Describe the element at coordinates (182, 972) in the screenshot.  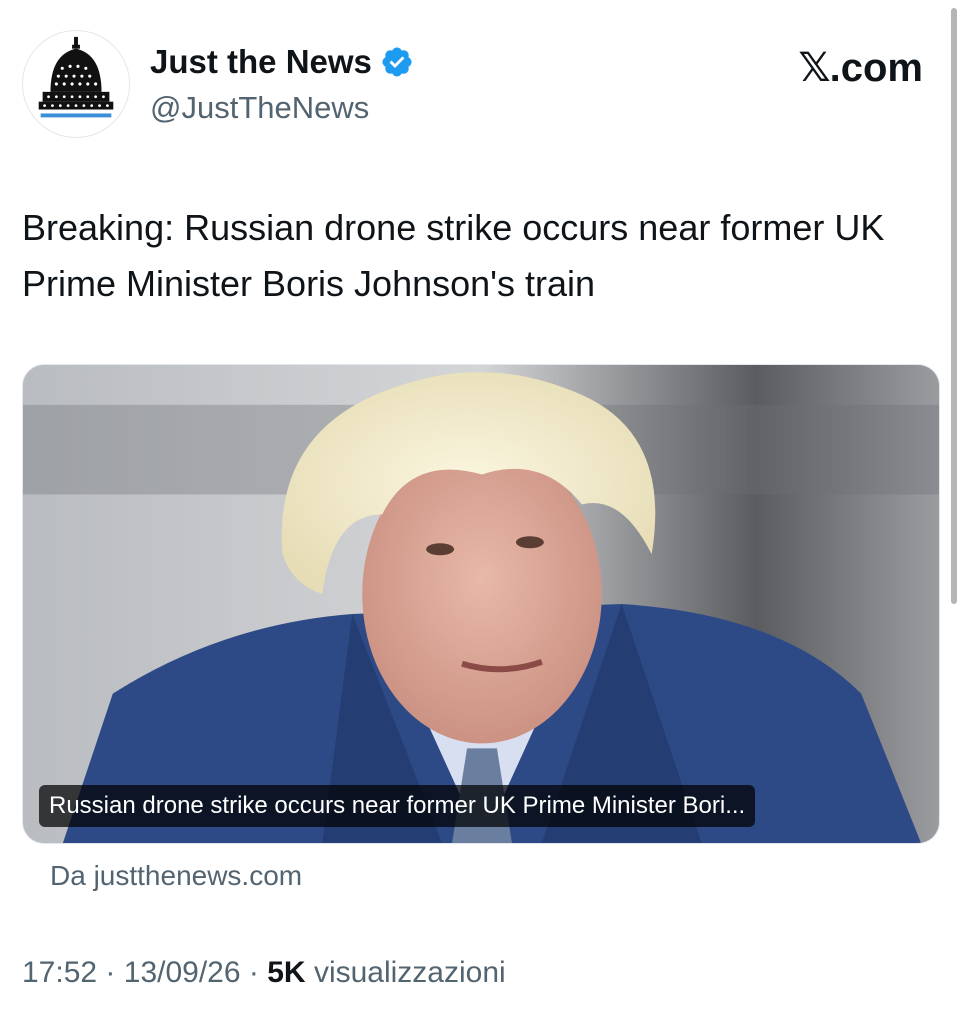
I see `tweet-date: 13/09/26` at that location.